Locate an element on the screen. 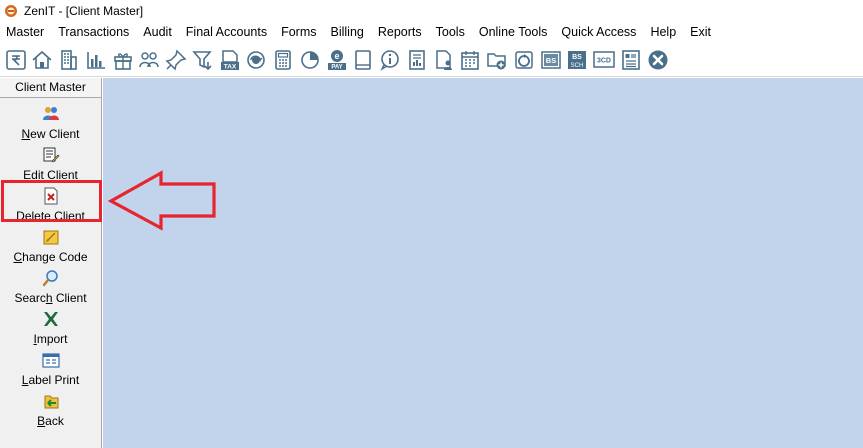  gift-icon is located at coordinates (122, 60).